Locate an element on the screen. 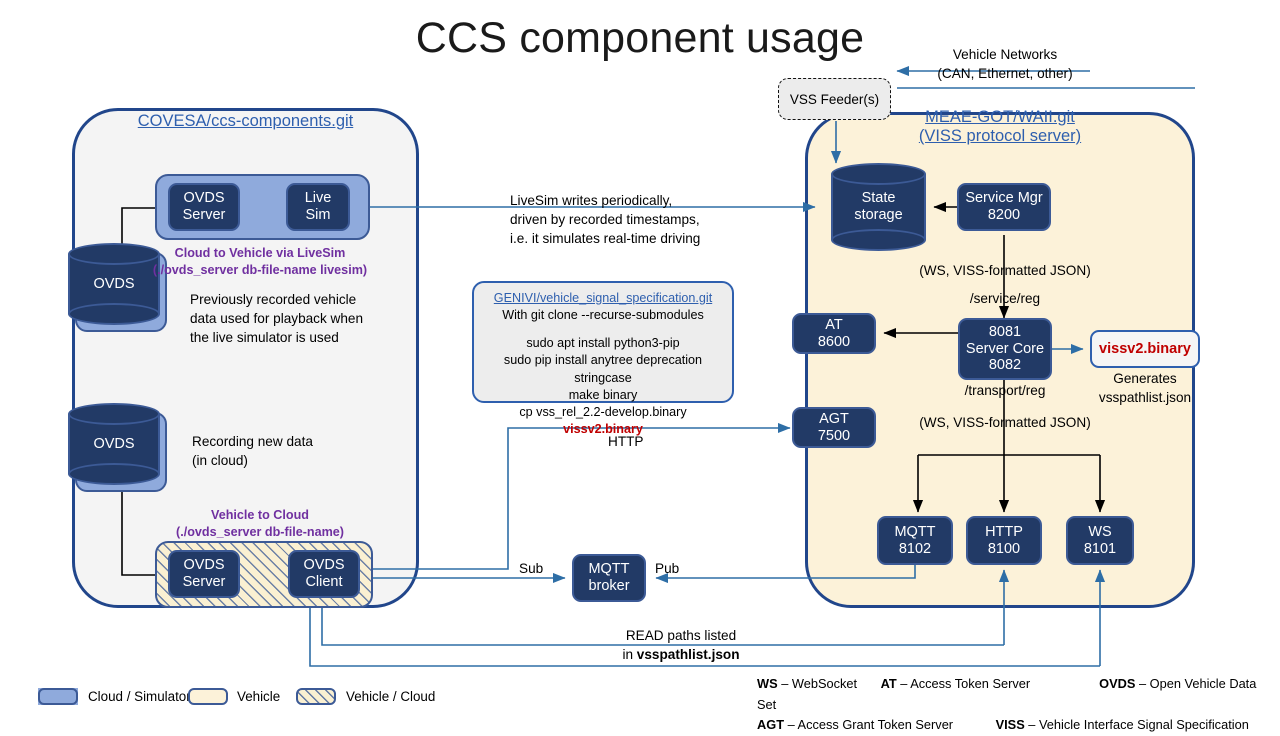 This screenshot has height=736, width=1280. legend-label-vehicle-cloud: Vehicle / Cloud is located at coordinates (391, 696).